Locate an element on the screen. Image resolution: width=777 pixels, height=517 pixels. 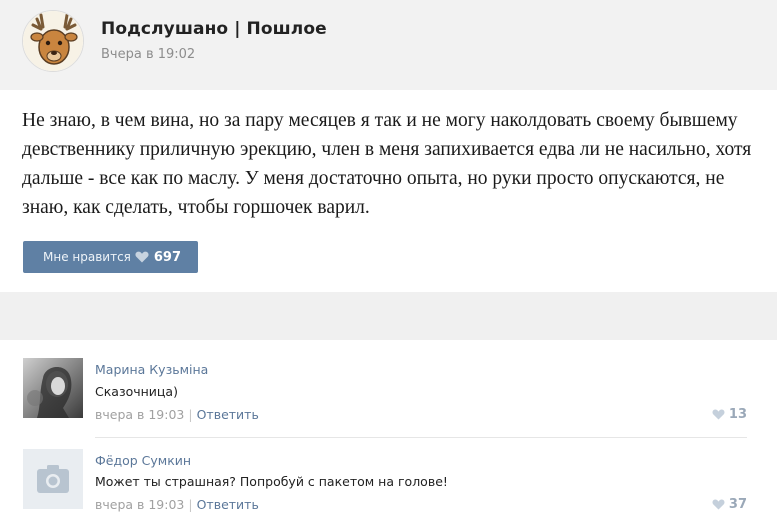
comment-like-button: 37 is located at coordinates (729, 504).